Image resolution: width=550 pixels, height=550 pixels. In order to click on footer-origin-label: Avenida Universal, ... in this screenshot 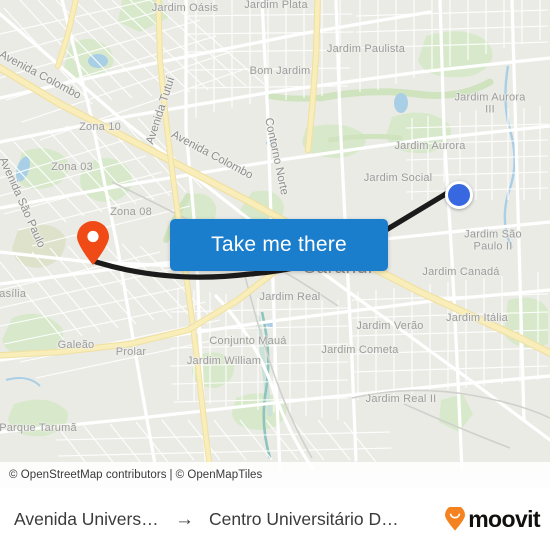, I will do `click(91, 519)`.